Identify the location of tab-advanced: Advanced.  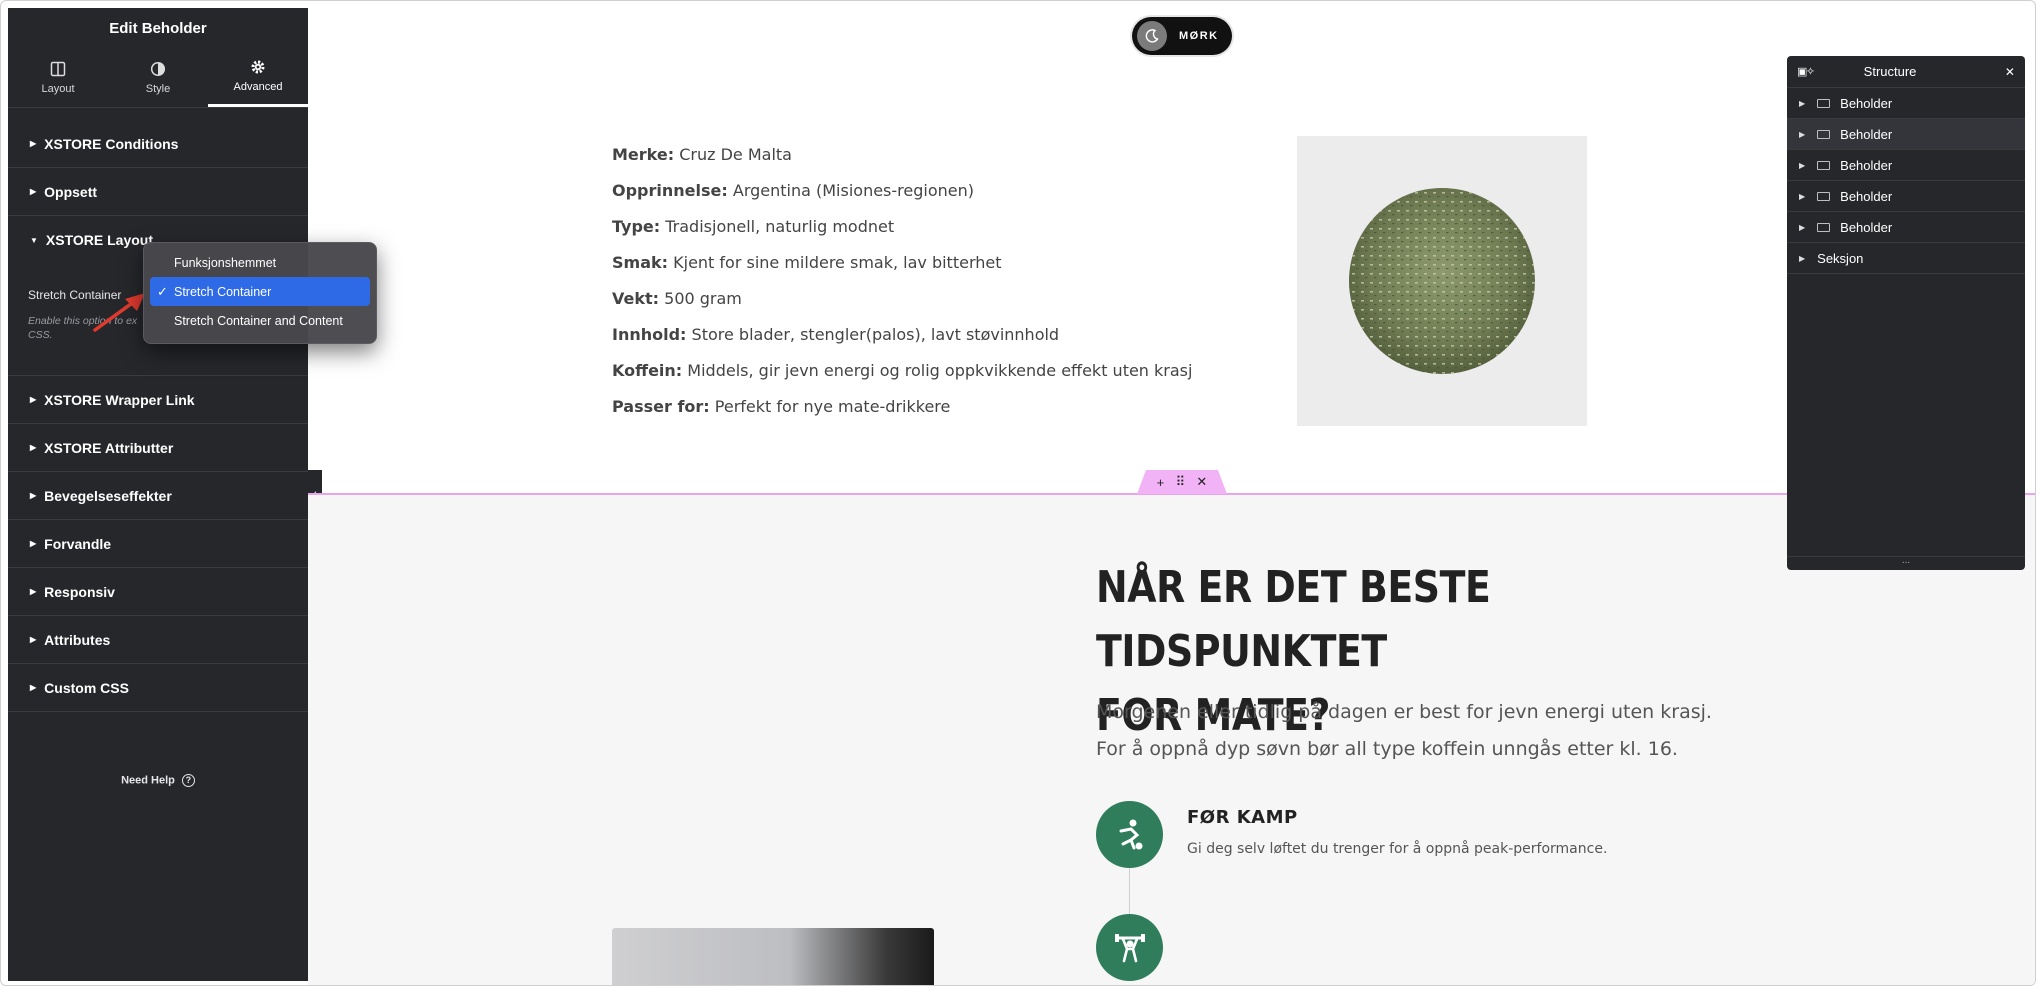
(258, 77).